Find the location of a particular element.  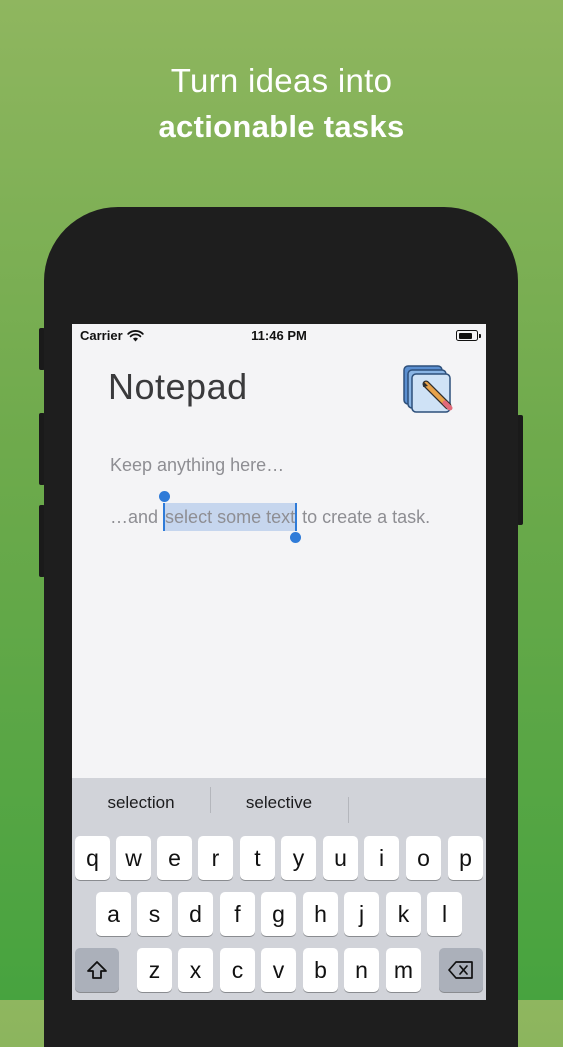

note-text-line-2: …and select some text to create a task. is located at coordinates (270, 517).